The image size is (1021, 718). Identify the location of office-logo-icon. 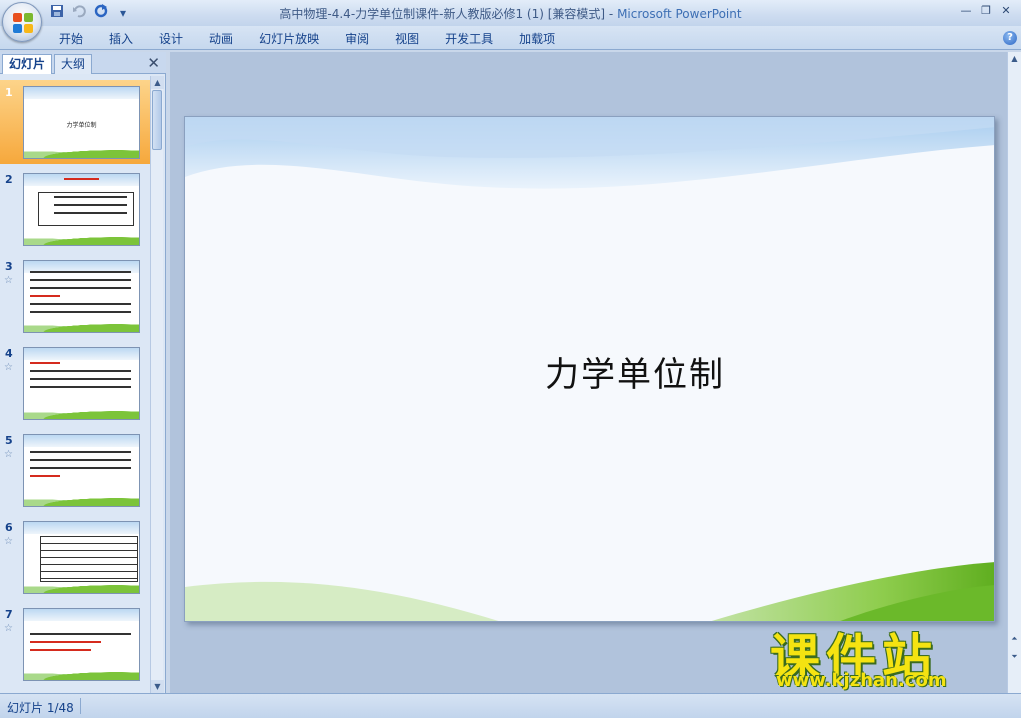
(23, 23).